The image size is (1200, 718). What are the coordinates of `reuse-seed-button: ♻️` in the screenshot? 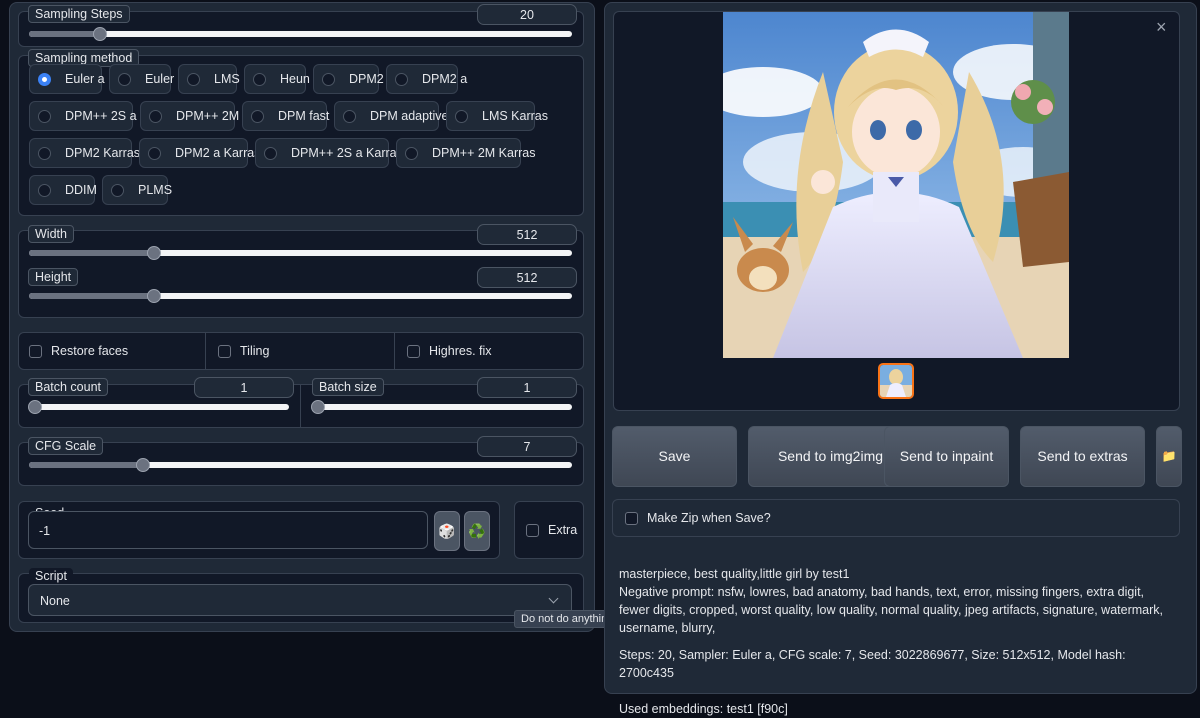 It's located at (477, 531).